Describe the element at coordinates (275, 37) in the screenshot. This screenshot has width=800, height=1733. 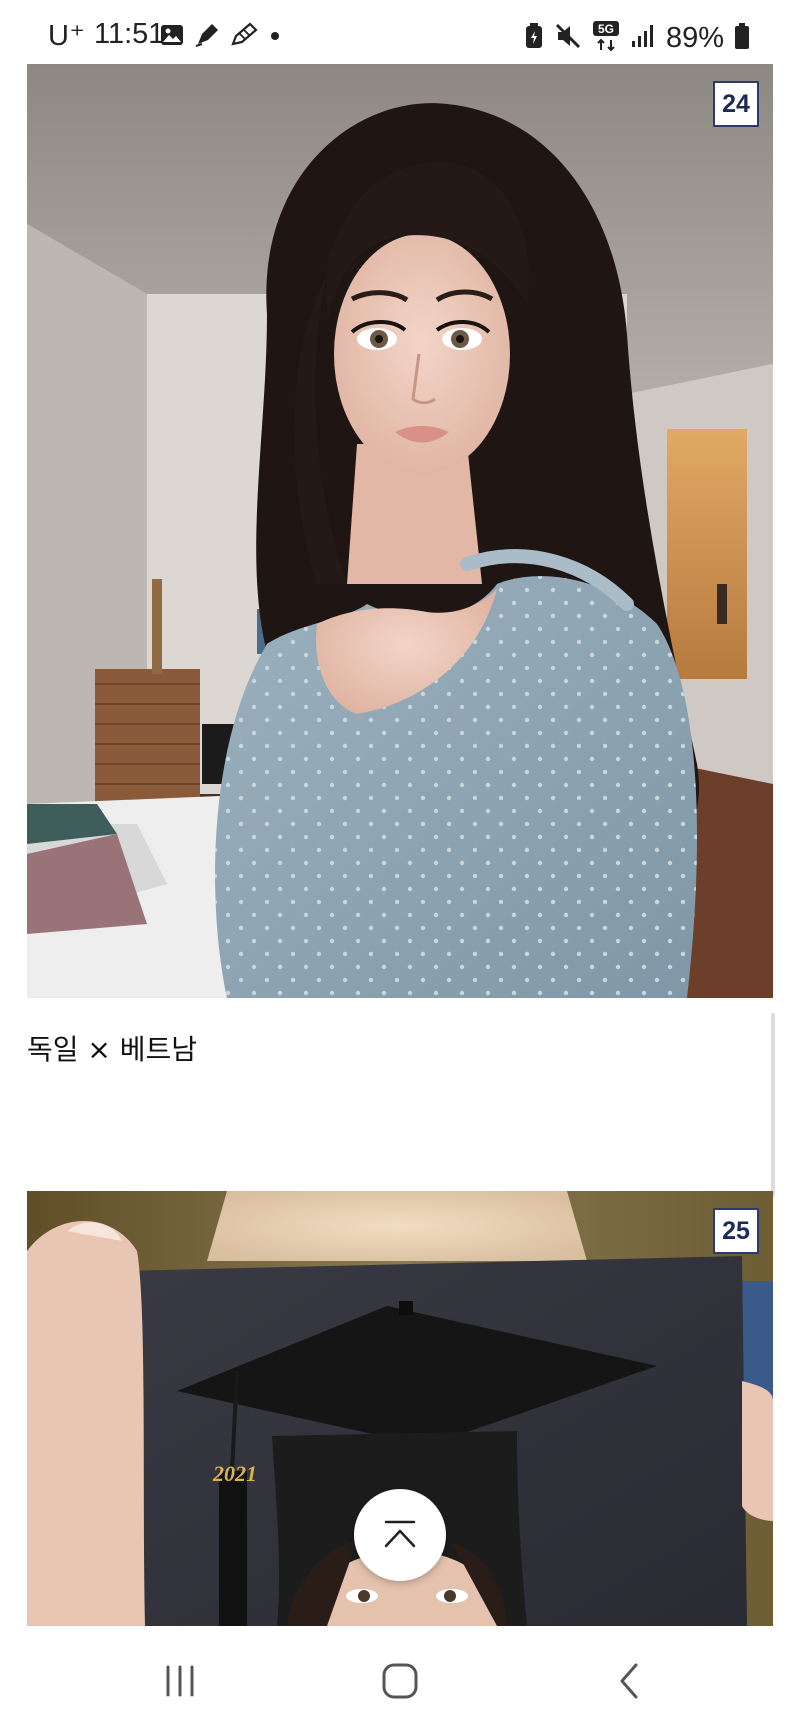
I see `dot-icon` at that location.